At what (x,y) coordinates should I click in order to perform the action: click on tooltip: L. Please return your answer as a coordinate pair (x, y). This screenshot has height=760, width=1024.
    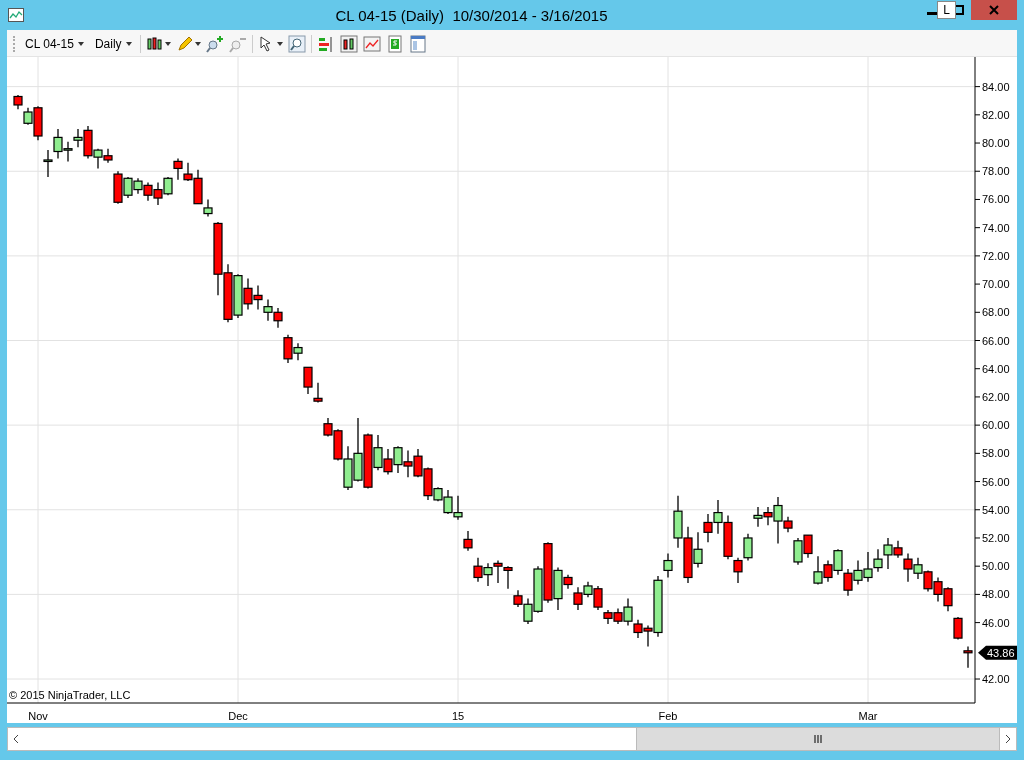
    Looking at the image, I should click on (946, 10).